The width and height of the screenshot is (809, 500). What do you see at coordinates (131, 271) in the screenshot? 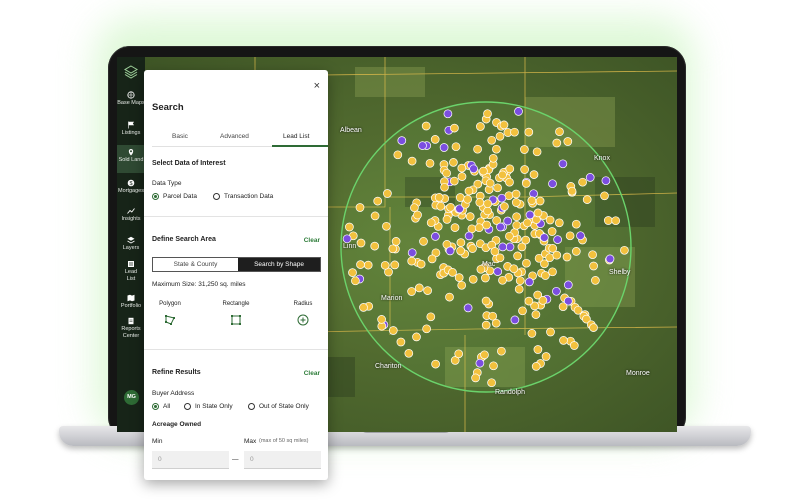
I see `sidebar-item-lead-list: Lead List` at bounding box center [131, 271].